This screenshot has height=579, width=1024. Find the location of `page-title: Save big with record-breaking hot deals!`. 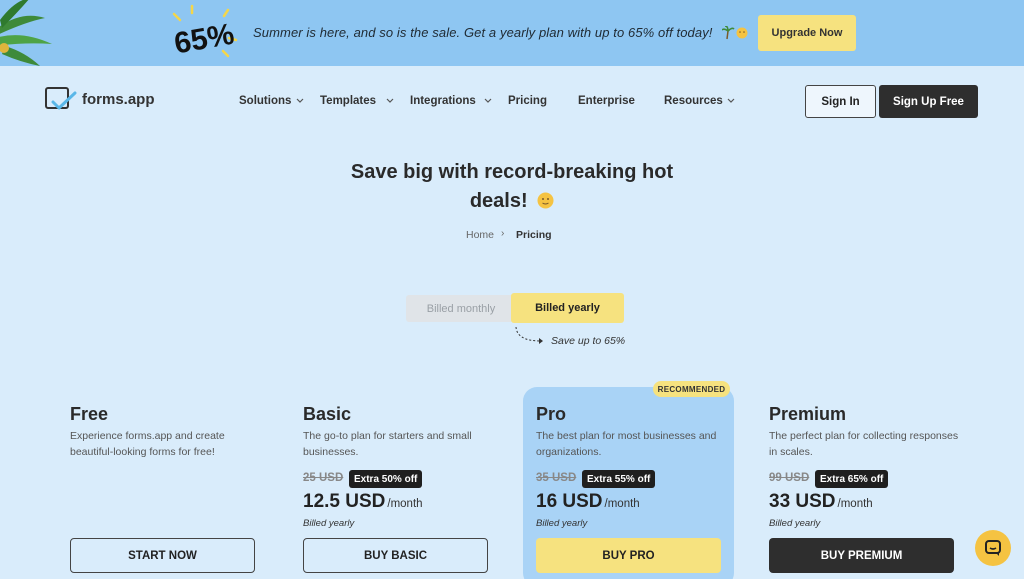

page-title: Save big with record-breaking hot deals! is located at coordinates (512, 187).